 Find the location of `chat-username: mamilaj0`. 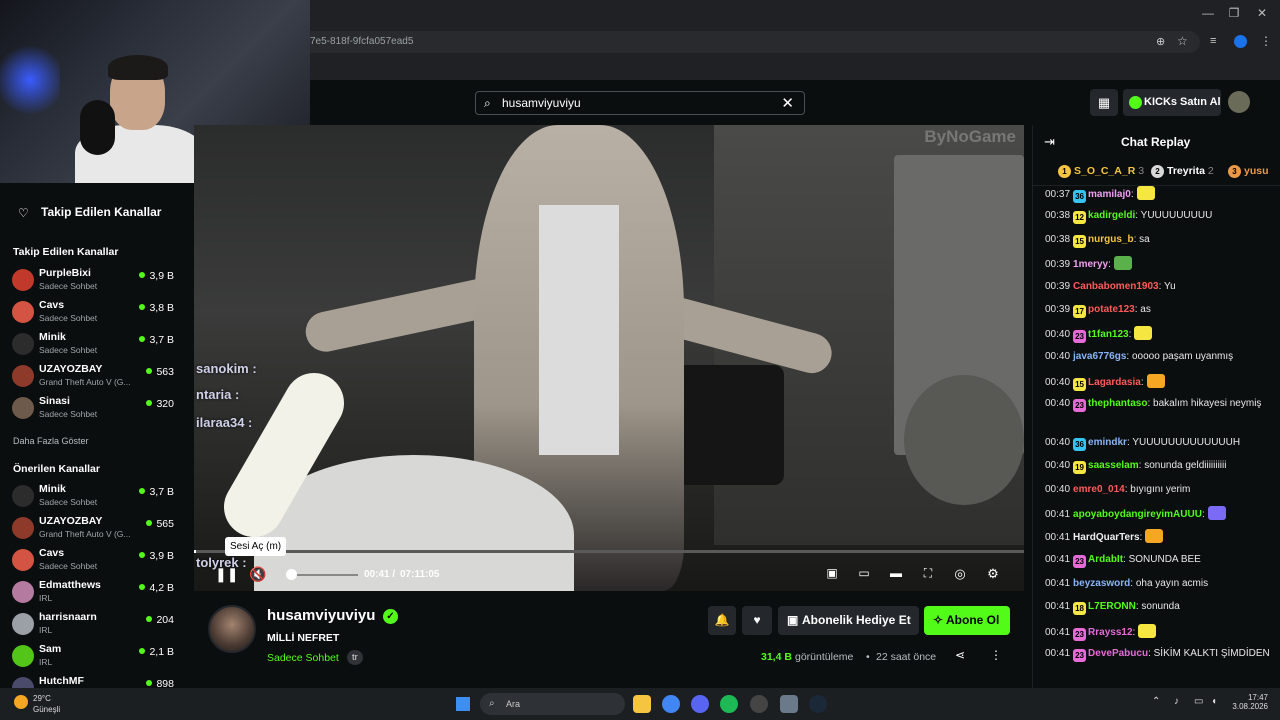

chat-username: mamilaj0 is located at coordinates (1109, 194).